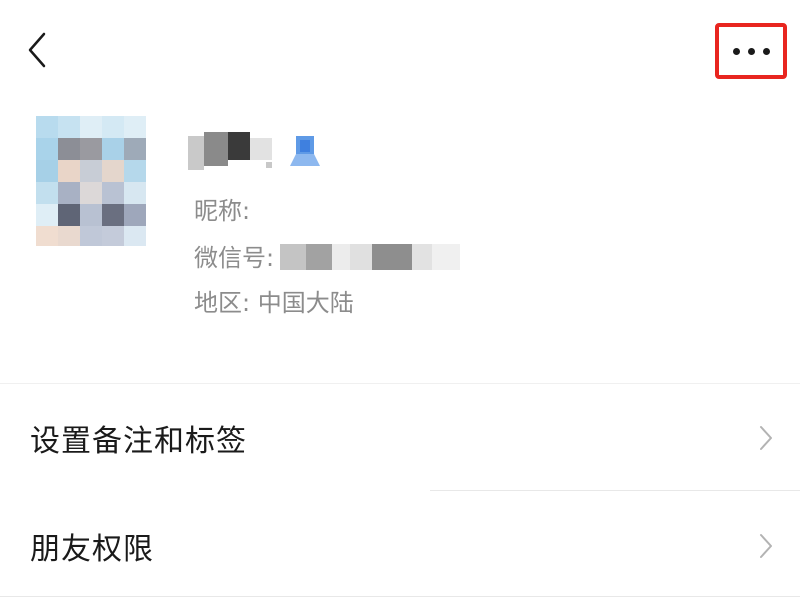  I want to click on nickname-label: 昵称:, so click(222, 211).